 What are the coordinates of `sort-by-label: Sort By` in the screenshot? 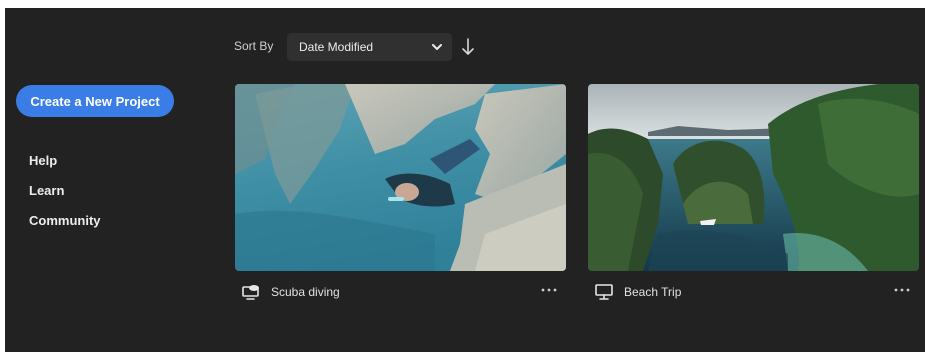 It's located at (254, 46).